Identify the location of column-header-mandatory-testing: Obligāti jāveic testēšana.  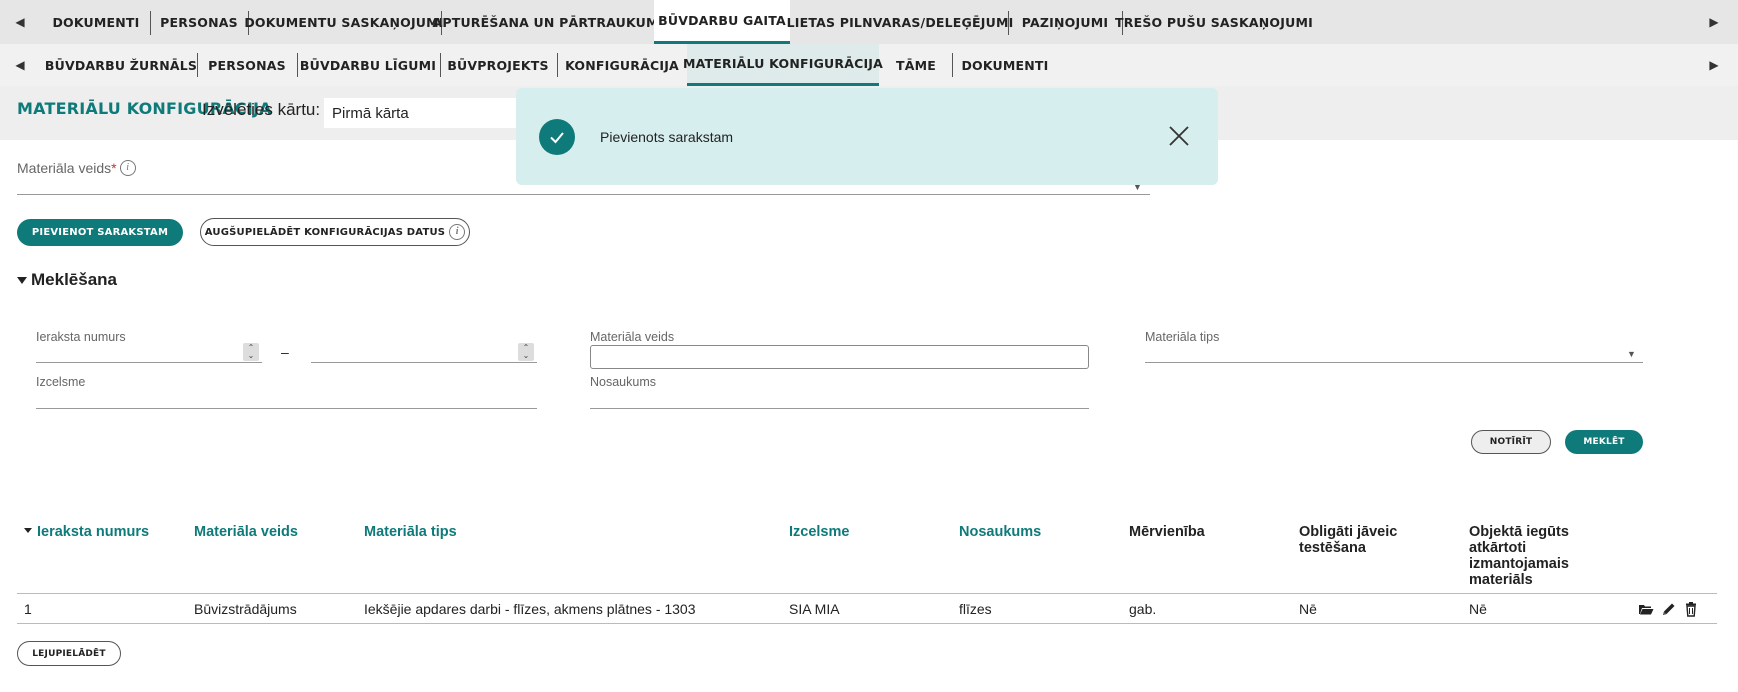
(1348, 540).